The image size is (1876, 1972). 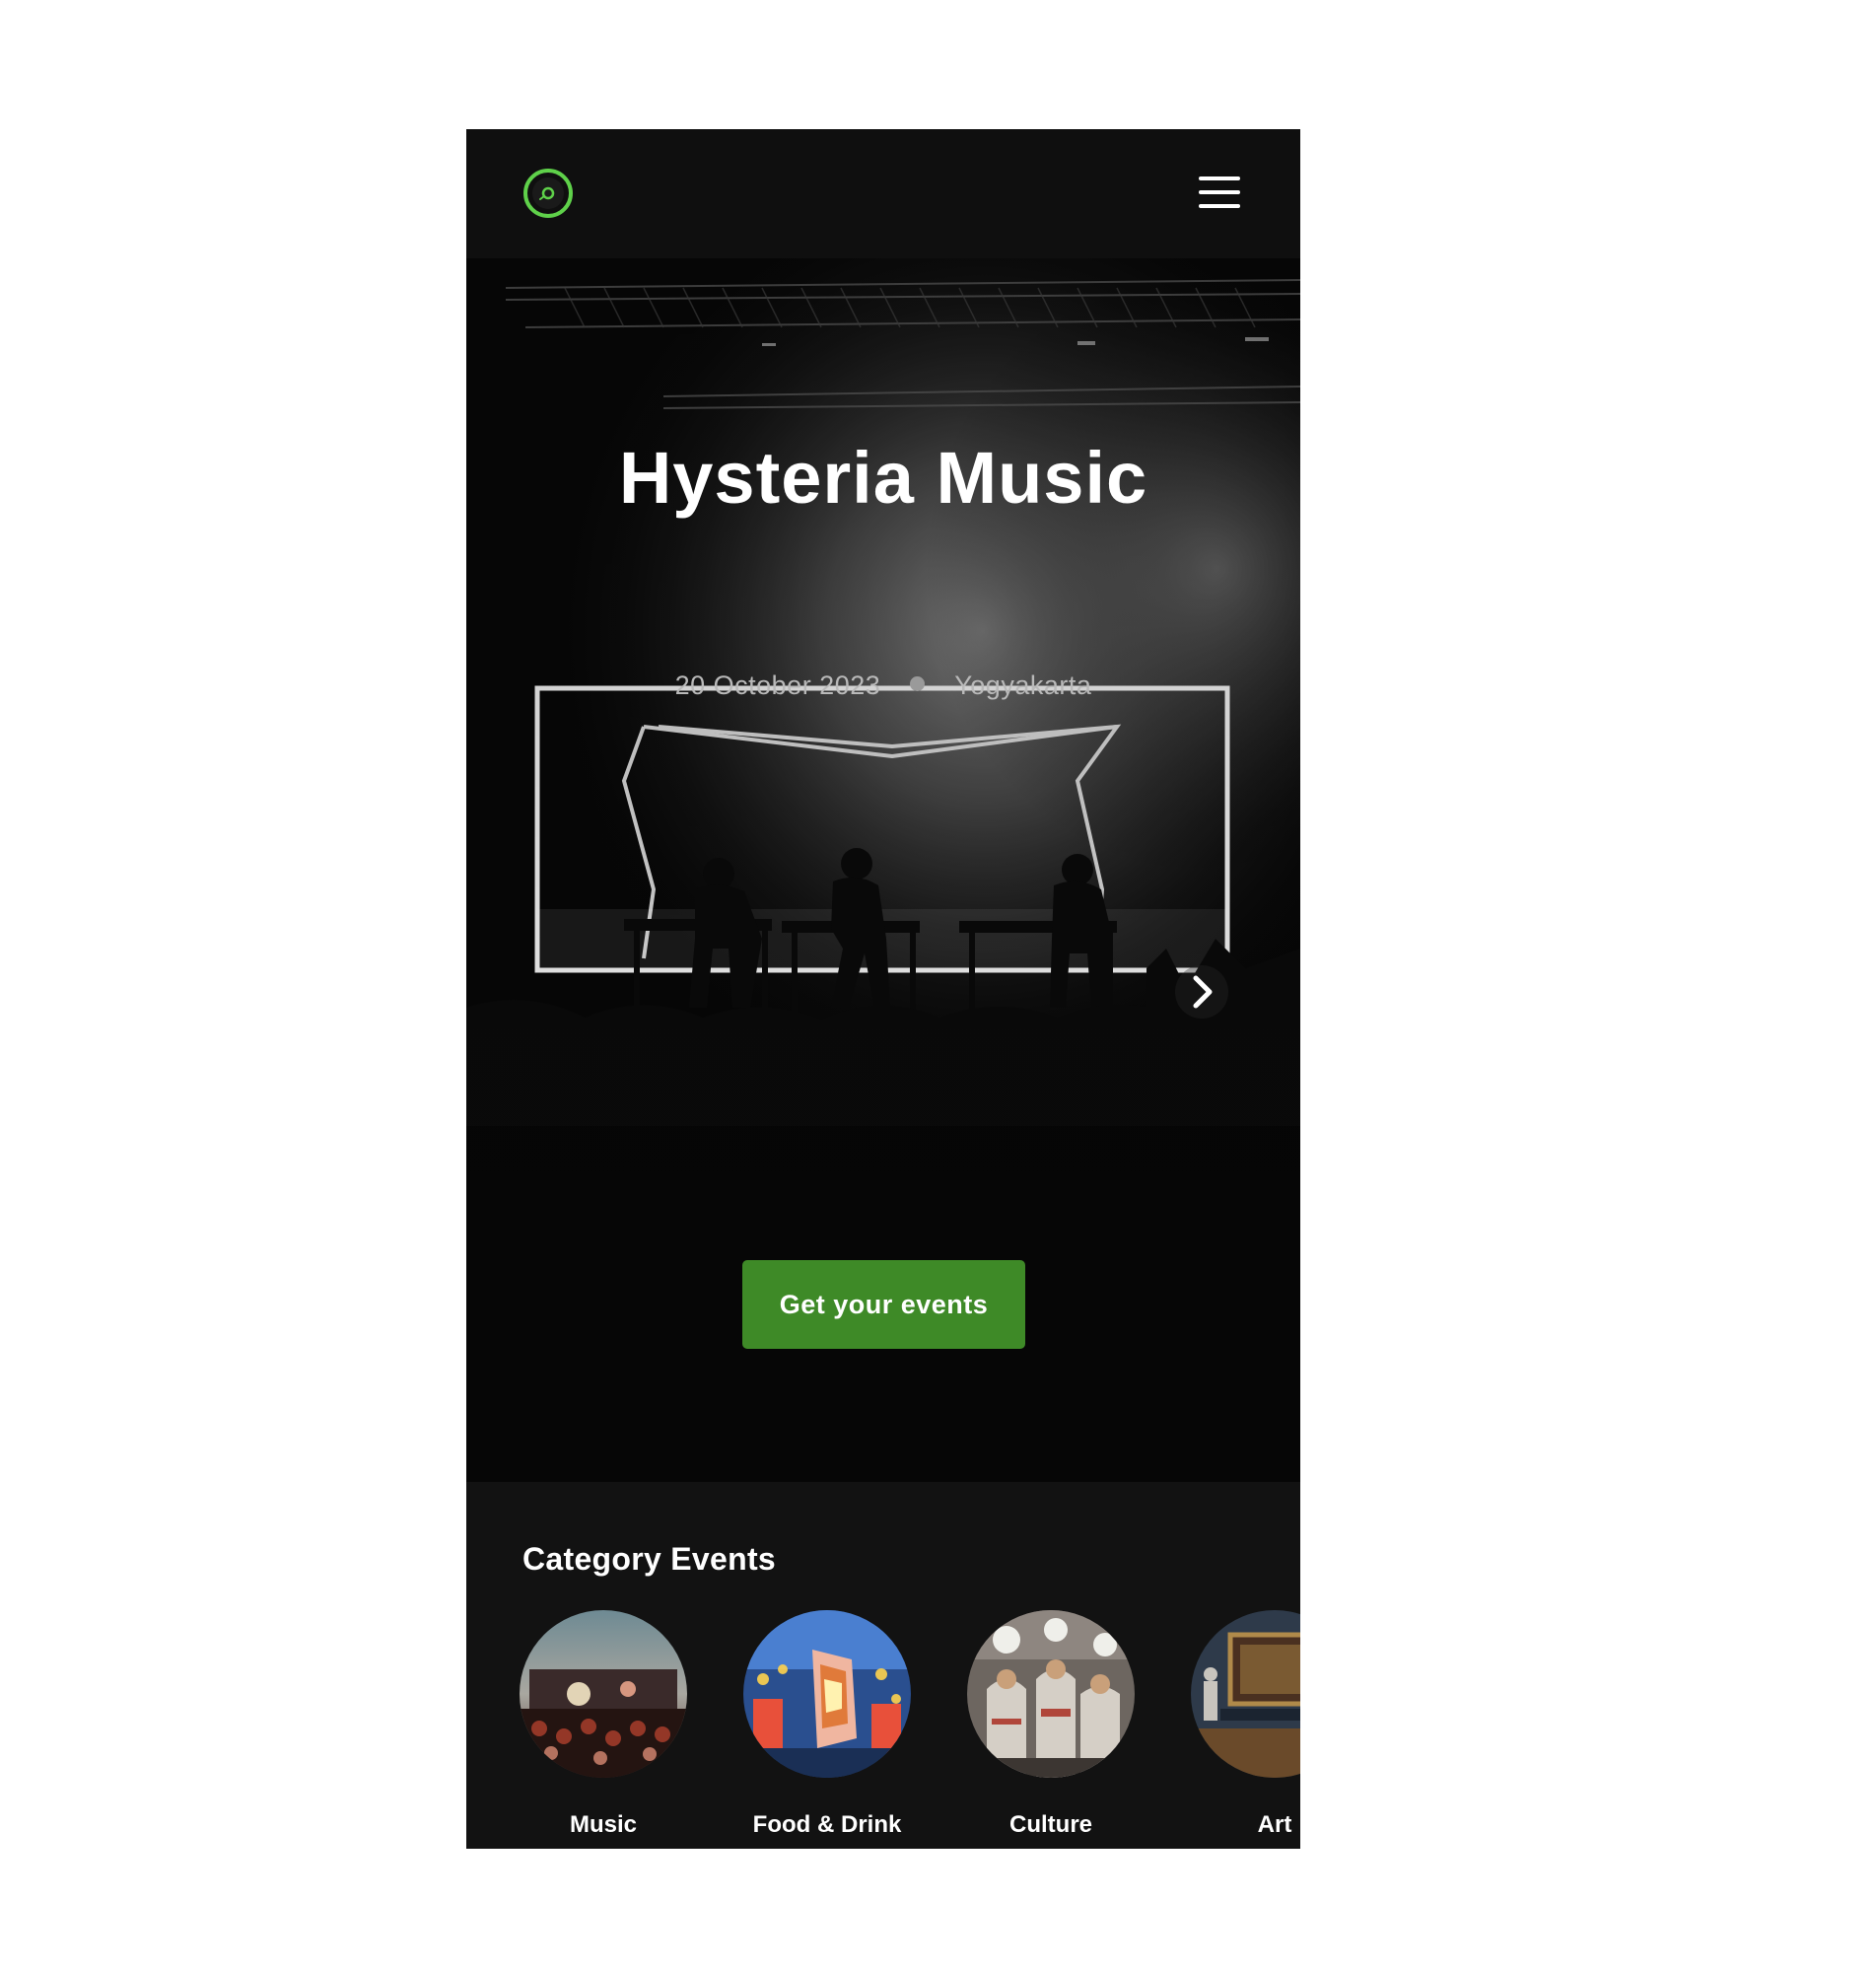 What do you see at coordinates (603, 1694) in the screenshot?
I see `music-thumbnail` at bounding box center [603, 1694].